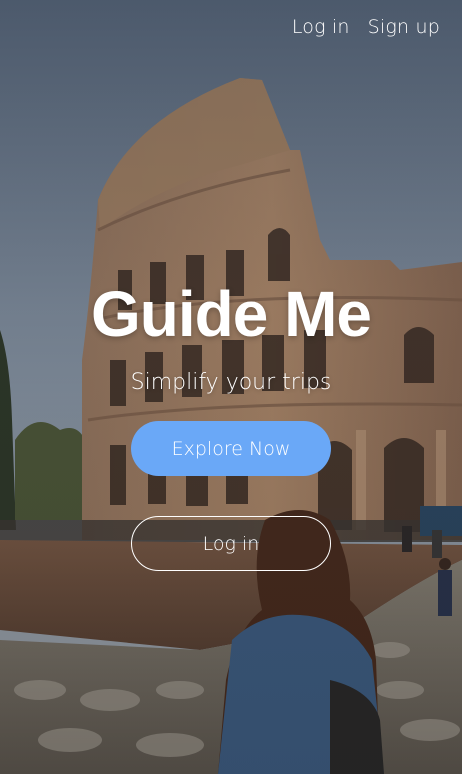  I want to click on login-button: Log in, so click(231, 543).